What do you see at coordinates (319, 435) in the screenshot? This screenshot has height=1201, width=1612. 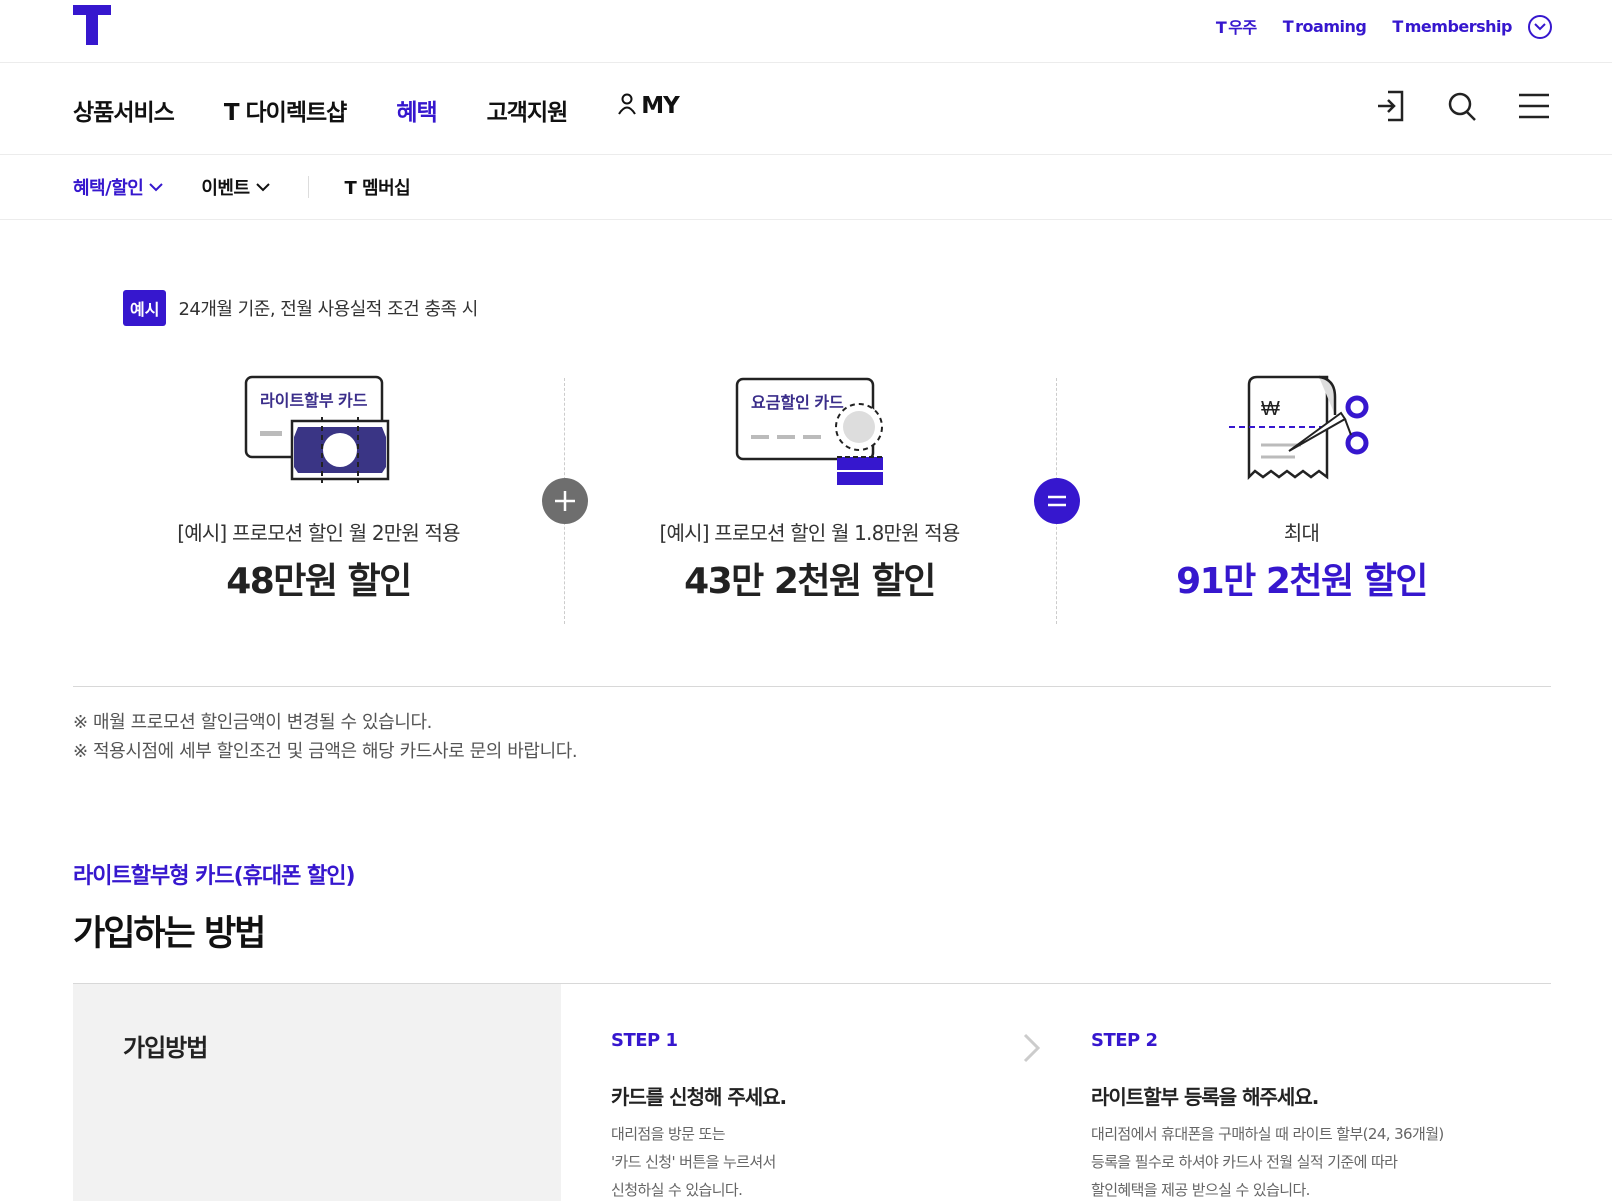 I see `lite-card-illustration: 라이트할부 카드` at bounding box center [319, 435].